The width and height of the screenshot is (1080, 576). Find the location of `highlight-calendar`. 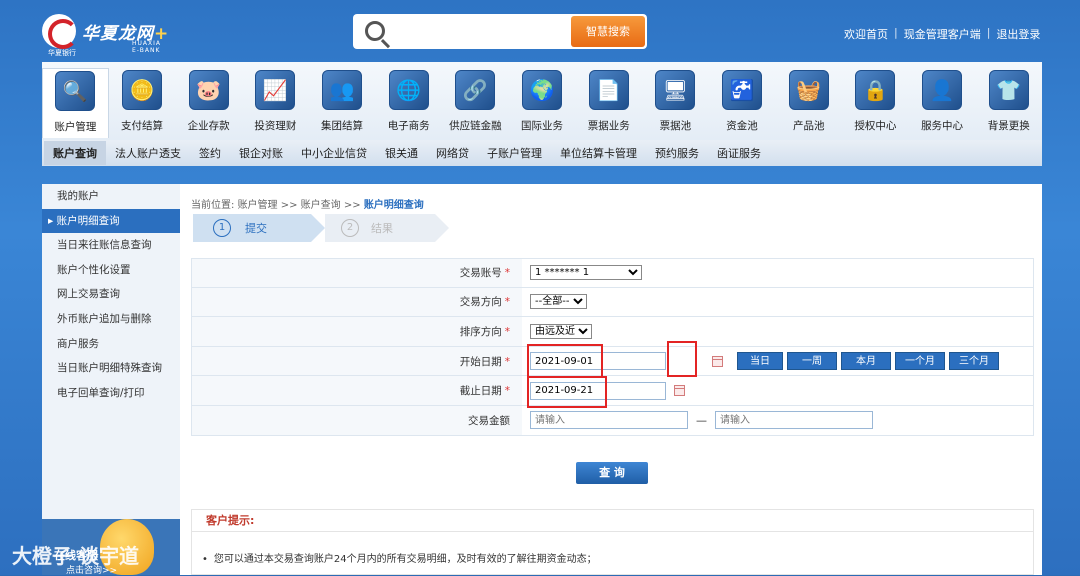

highlight-calendar is located at coordinates (682, 359).